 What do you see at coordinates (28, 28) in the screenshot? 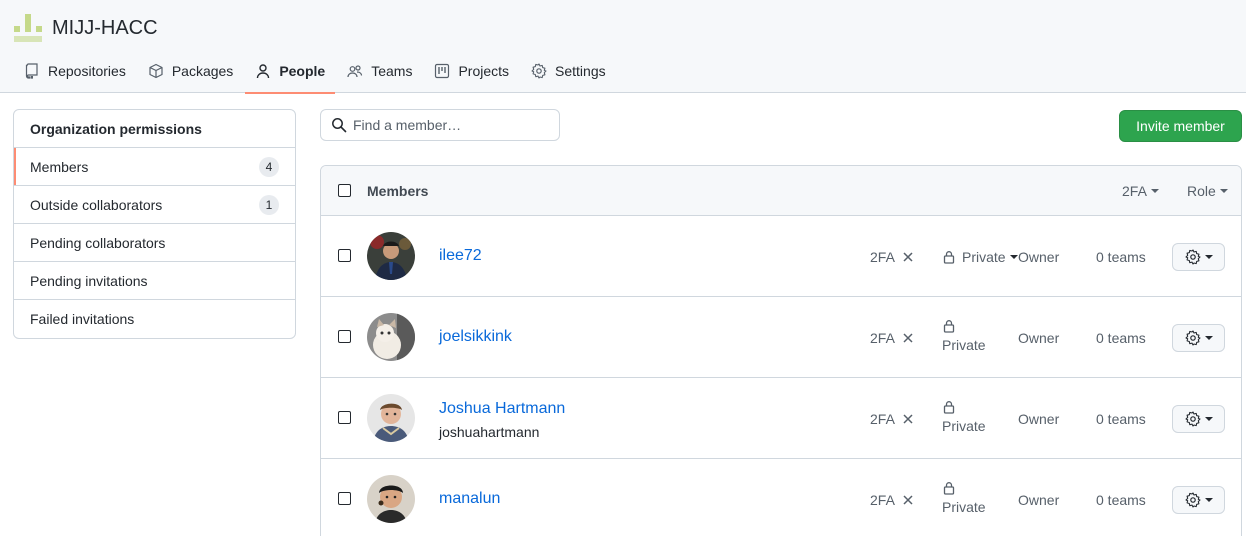
I see `org-avatar` at bounding box center [28, 28].